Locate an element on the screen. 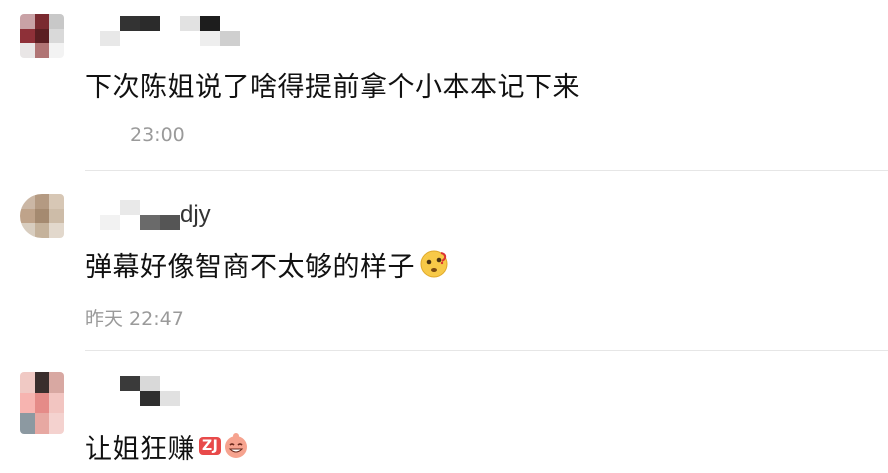 This screenshot has height=473, width=888. laughing-face-emoji is located at coordinates (236, 445).